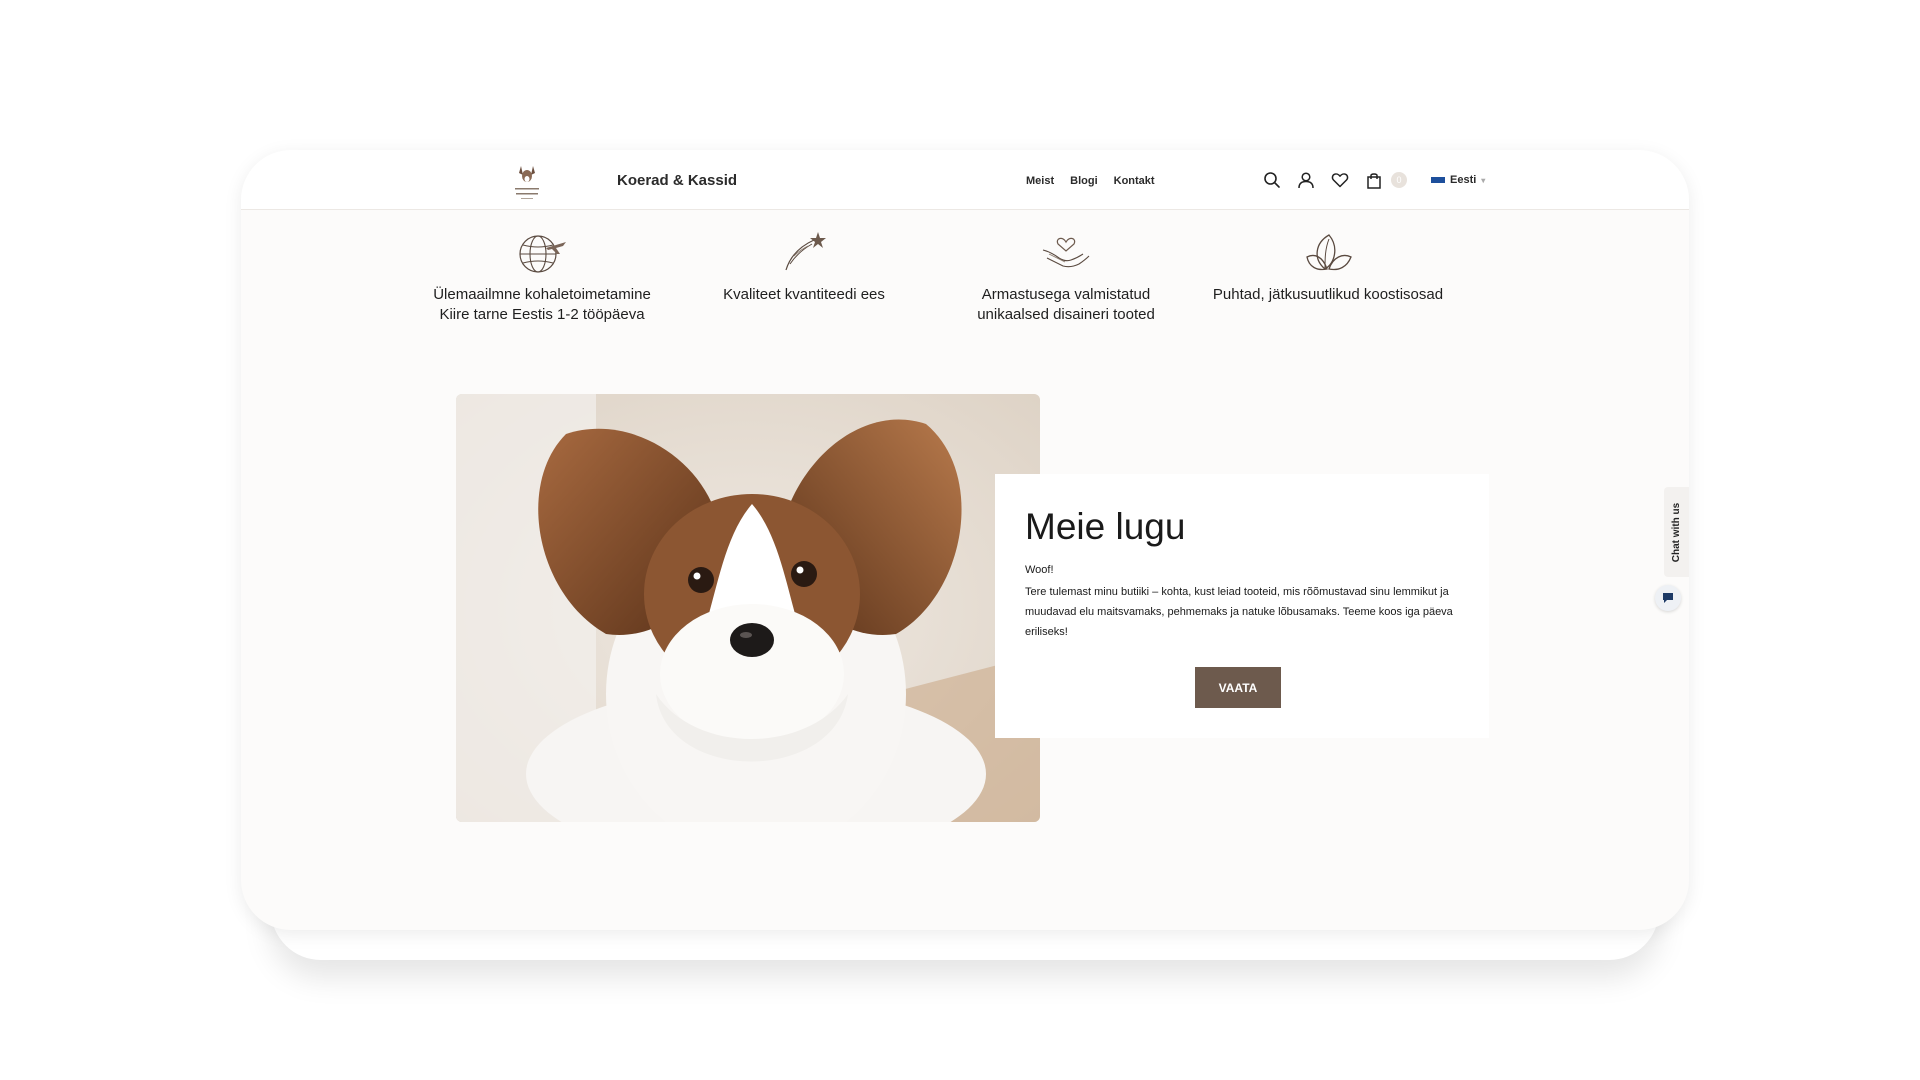 Image resolution: width=1920 pixels, height=1080 pixels. What do you see at coordinates (1463, 180) in the screenshot?
I see `language-label: Eesti` at bounding box center [1463, 180].